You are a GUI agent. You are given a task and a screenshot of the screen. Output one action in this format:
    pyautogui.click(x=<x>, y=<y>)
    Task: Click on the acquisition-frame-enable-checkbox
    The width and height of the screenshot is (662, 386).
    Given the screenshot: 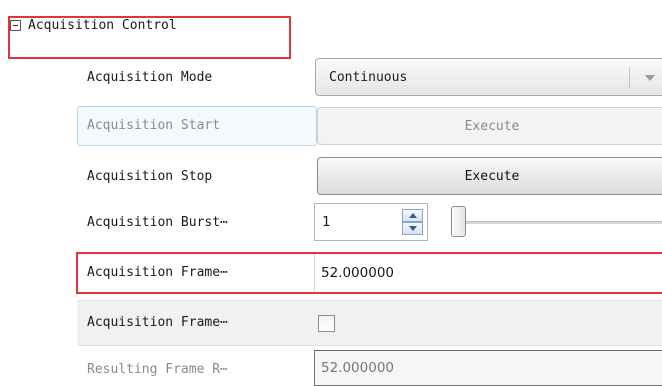 What is the action you would take?
    pyautogui.click(x=326, y=323)
    